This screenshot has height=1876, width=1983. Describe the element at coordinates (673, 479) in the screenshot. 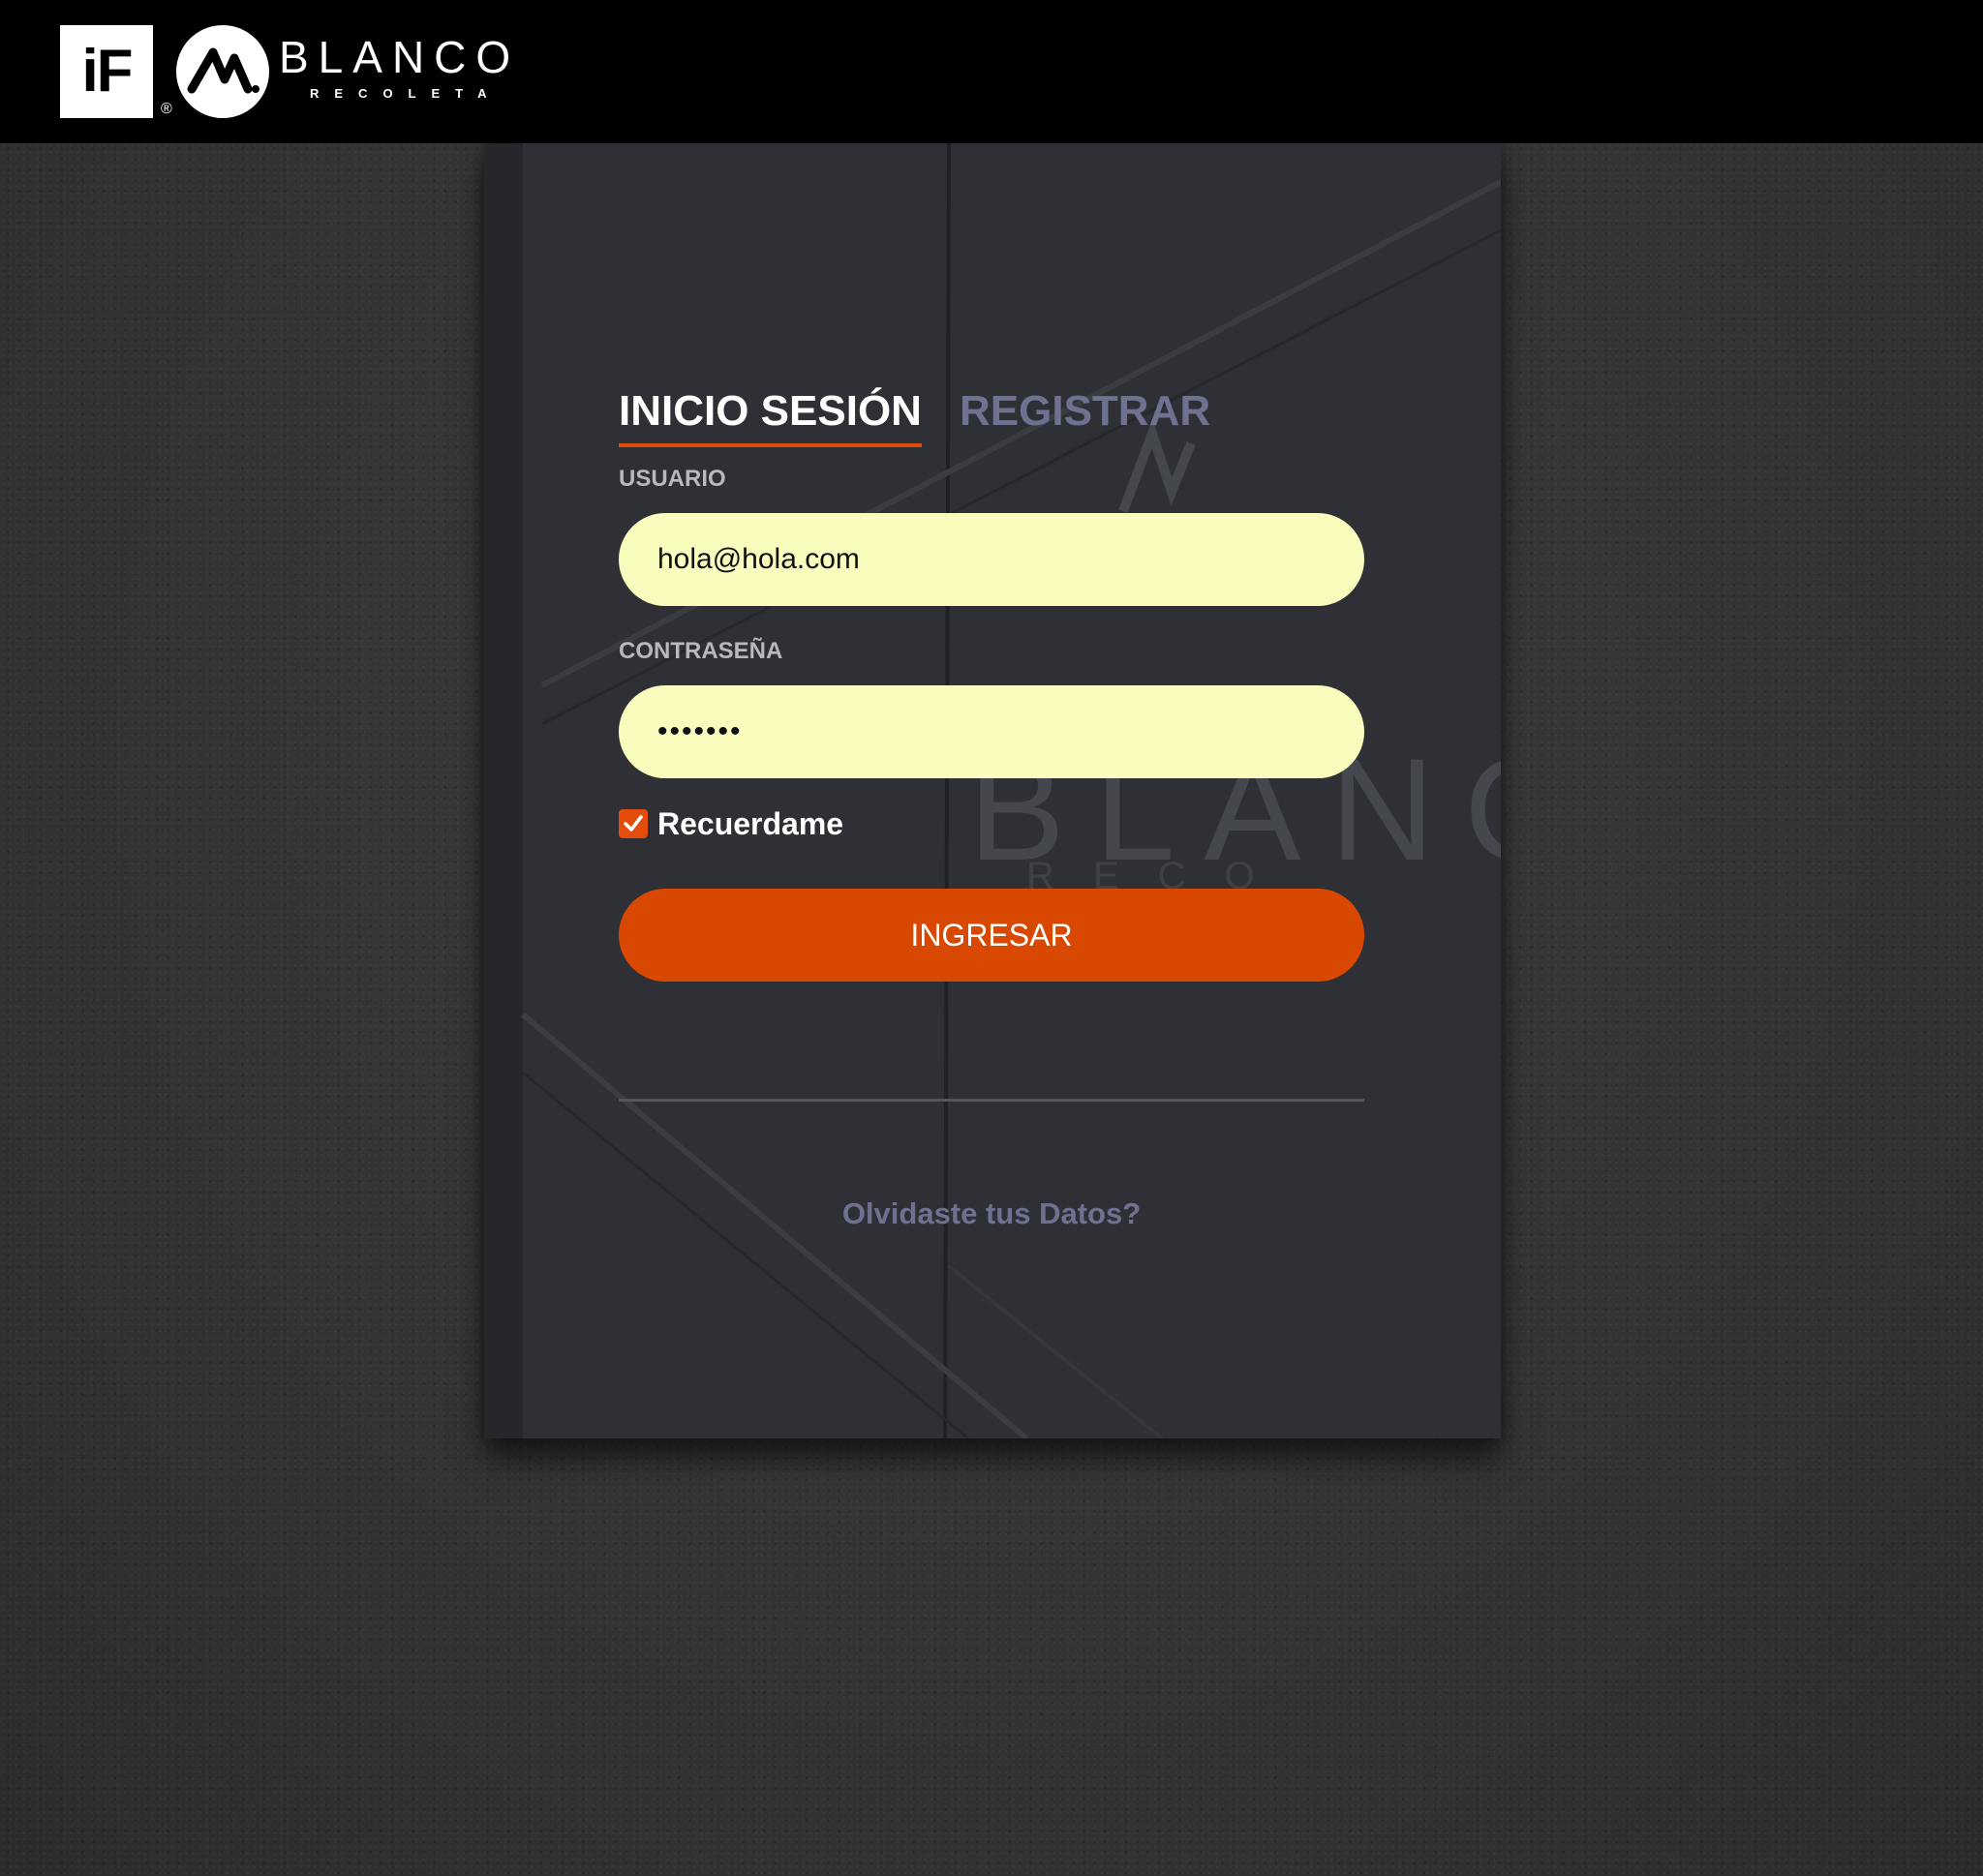

I see `username-label: USUARIO` at that location.